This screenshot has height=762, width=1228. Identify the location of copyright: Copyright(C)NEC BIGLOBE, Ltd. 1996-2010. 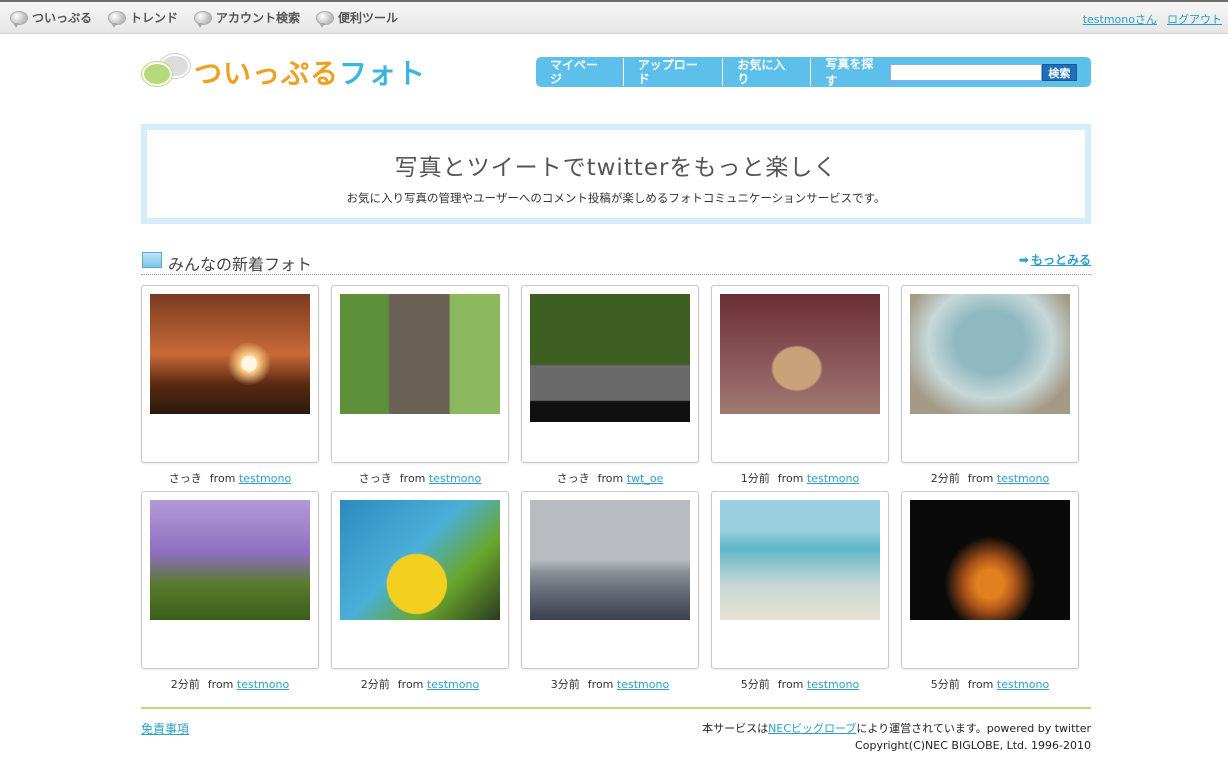
(973, 745).